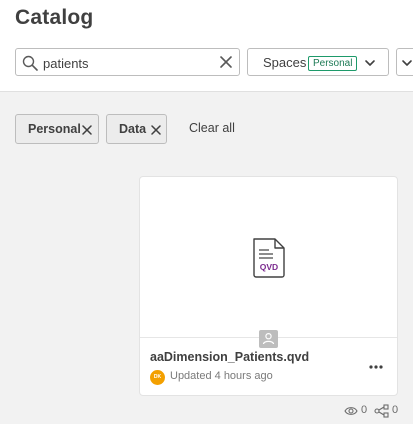 This screenshot has height=424, width=413. I want to click on updated-timestamp: Updated 4 hours ago, so click(221, 376).